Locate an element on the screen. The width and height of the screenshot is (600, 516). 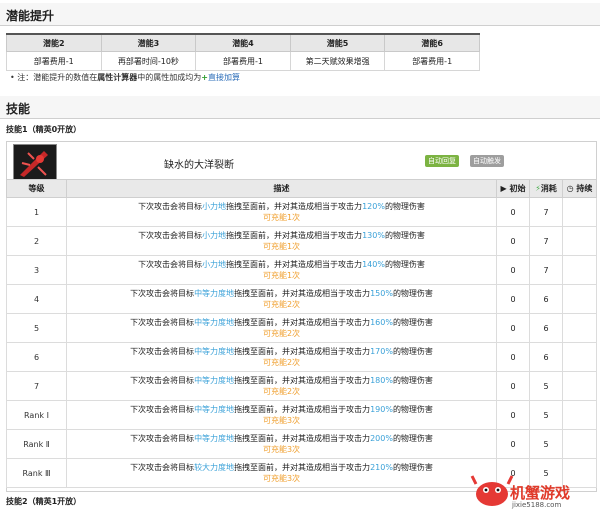
potential-header: 潜能6 is located at coordinates (432, 42).